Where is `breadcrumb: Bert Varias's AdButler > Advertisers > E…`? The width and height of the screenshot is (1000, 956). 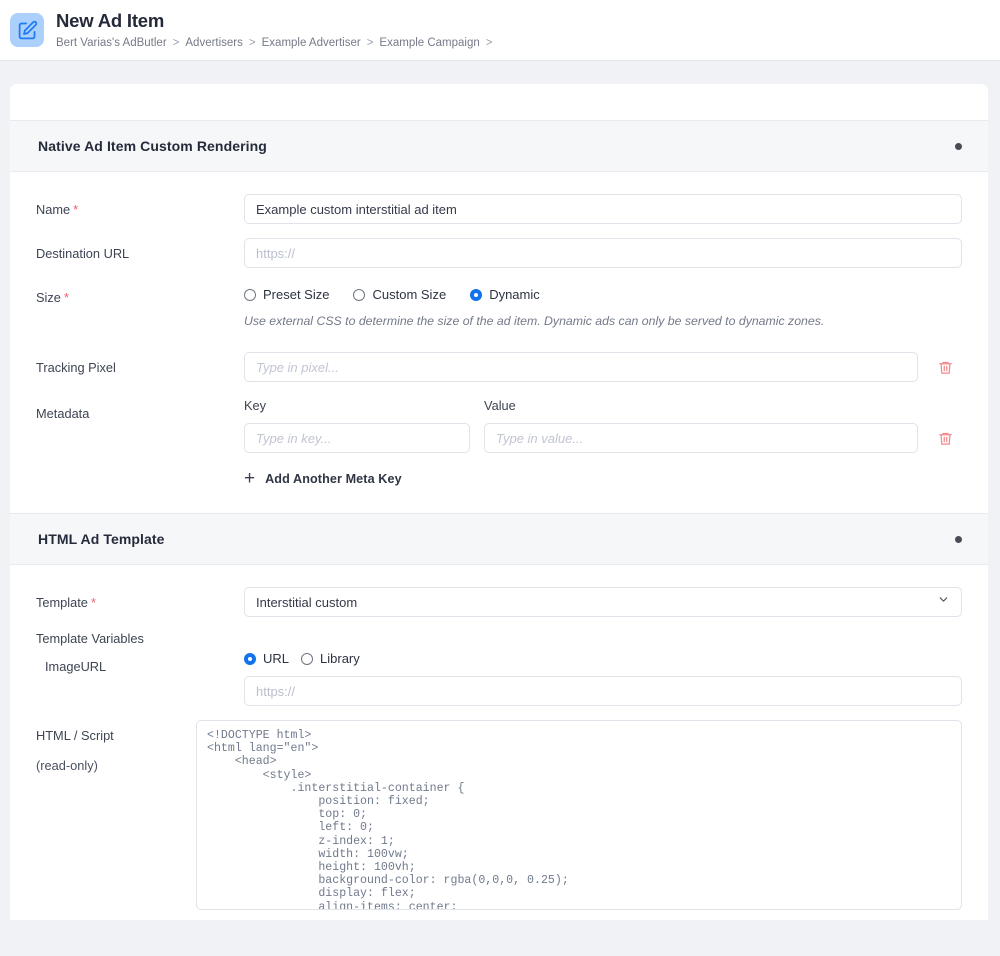
breadcrumb: Bert Varias's AdButler > Advertisers > E… is located at coordinates (277, 43).